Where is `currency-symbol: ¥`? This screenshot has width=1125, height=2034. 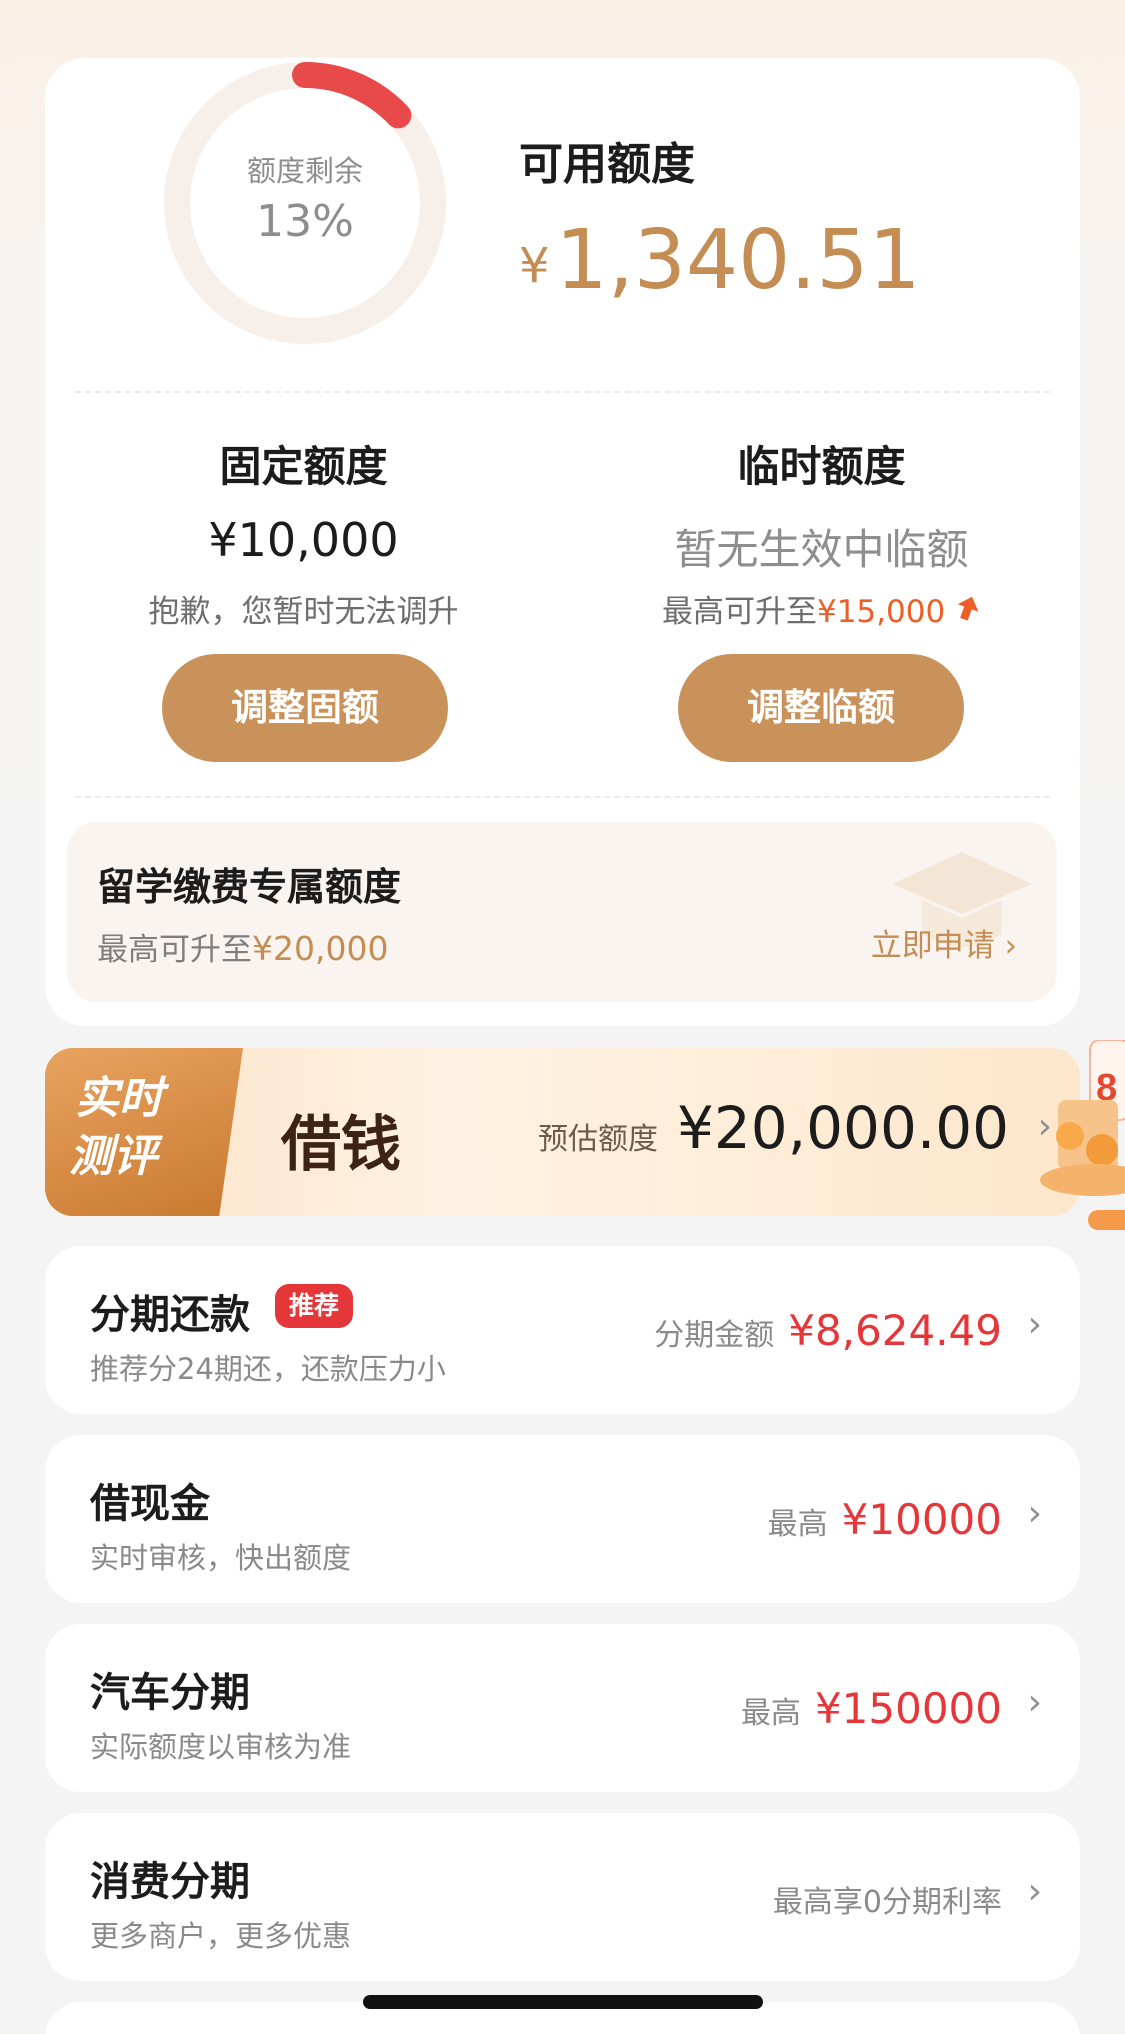
currency-symbol: ¥ is located at coordinates (534, 266).